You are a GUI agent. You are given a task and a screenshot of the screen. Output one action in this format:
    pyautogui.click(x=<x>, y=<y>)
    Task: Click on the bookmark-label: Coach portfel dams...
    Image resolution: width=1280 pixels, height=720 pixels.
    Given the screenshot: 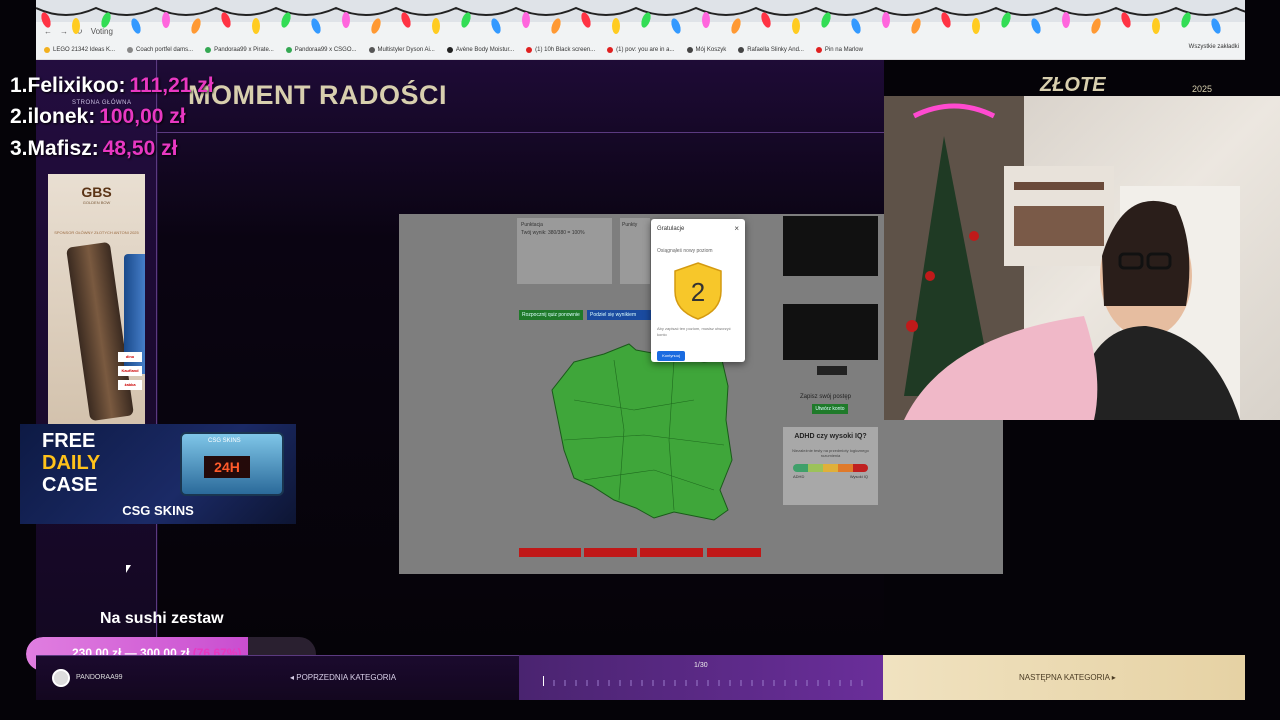 What is the action you would take?
    pyautogui.click(x=165, y=50)
    